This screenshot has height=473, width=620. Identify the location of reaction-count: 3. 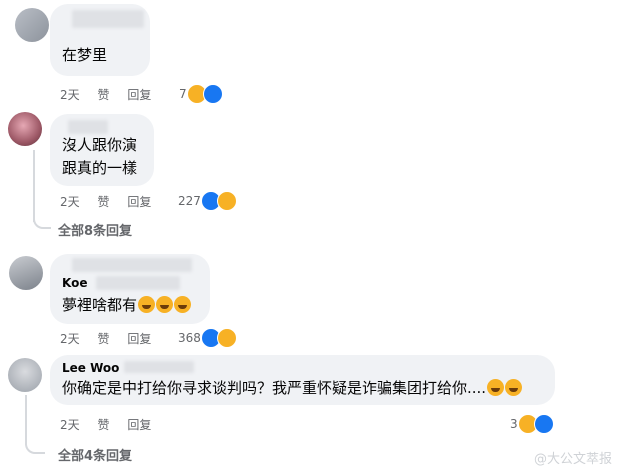
(514, 424).